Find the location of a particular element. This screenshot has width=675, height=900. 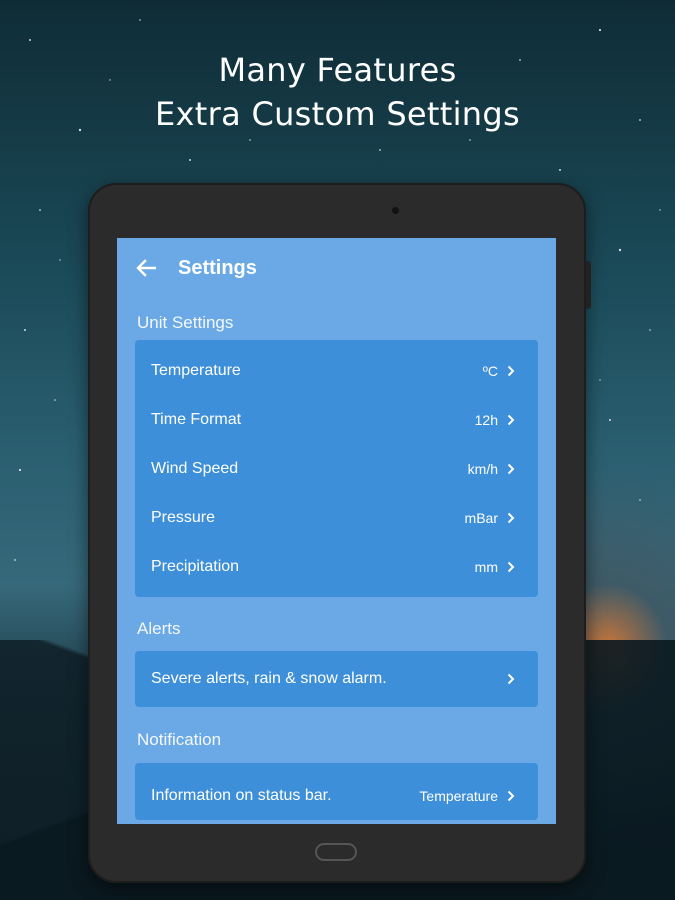

setting-value: mm is located at coordinates (486, 566).